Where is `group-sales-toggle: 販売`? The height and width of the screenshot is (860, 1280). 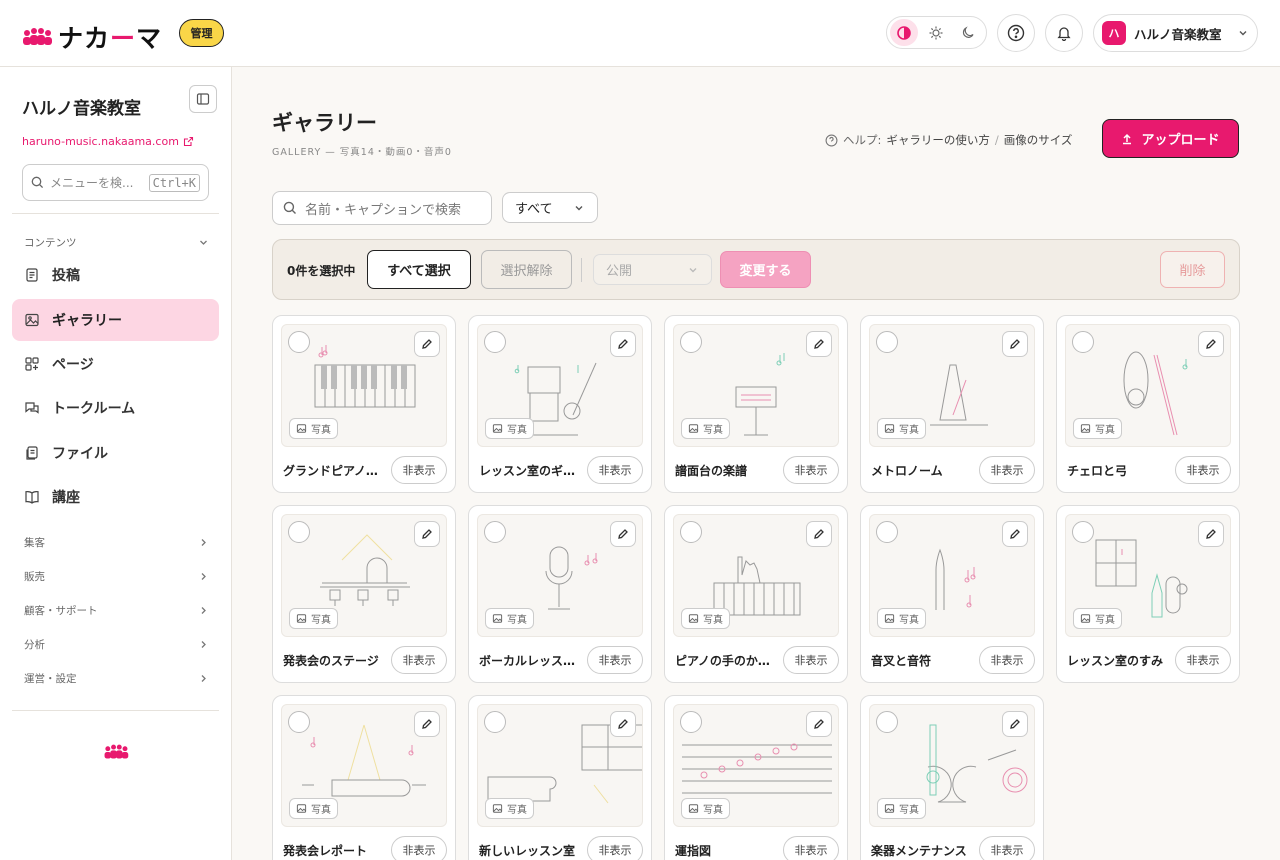
group-sales-toggle: 販売 is located at coordinates (116, 576).